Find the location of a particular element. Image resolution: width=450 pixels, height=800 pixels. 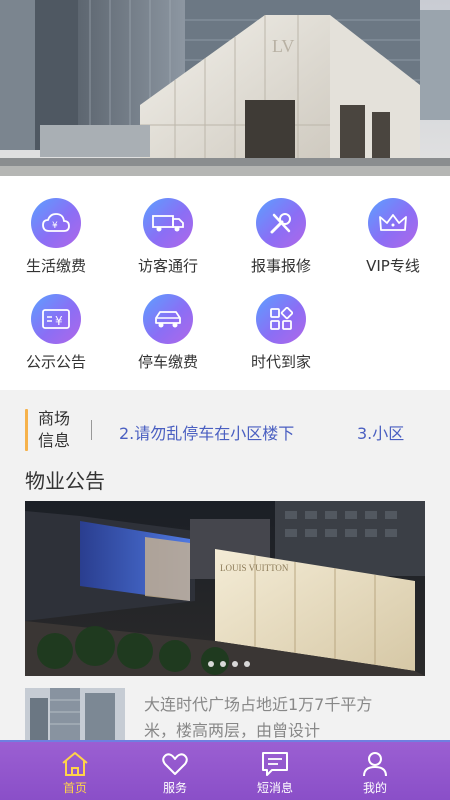

news-item-link: 2.请勿乱停车在小区楼下 is located at coordinates (206, 432).